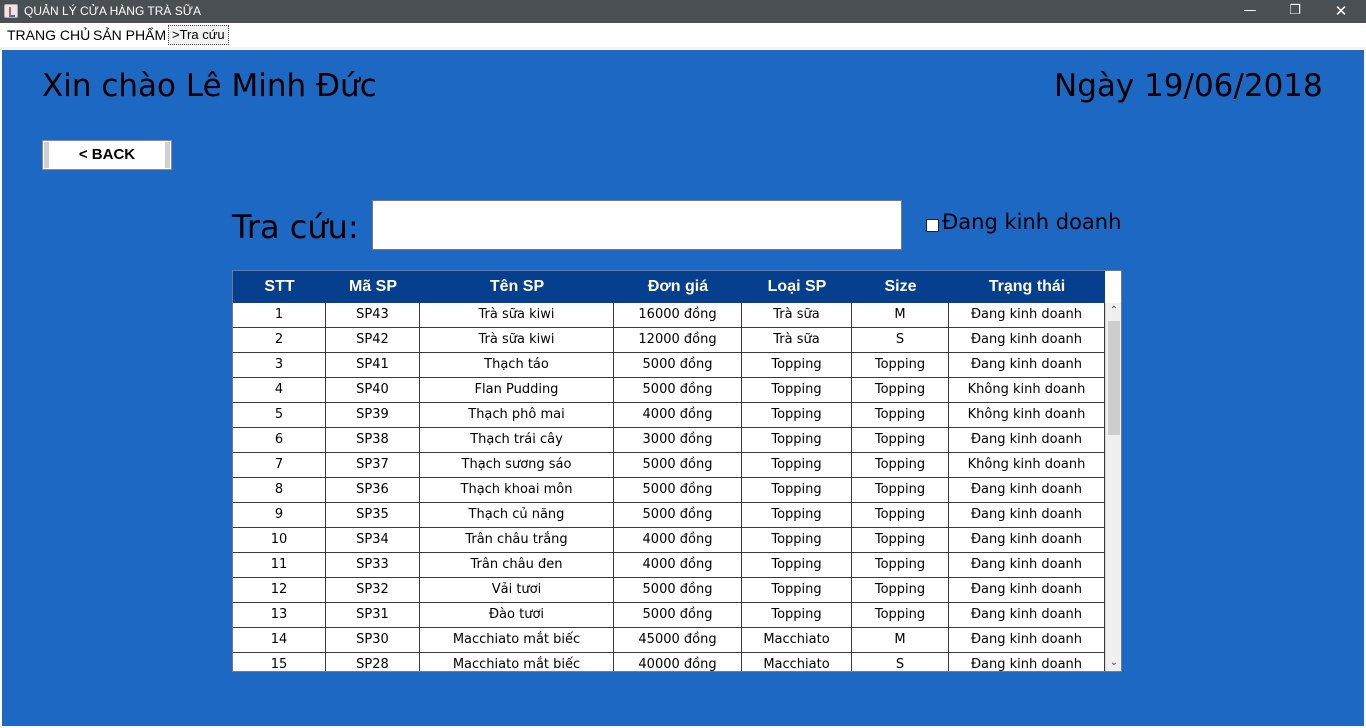  Describe the element at coordinates (900, 315) in the screenshot. I see `cell-size: M` at that location.